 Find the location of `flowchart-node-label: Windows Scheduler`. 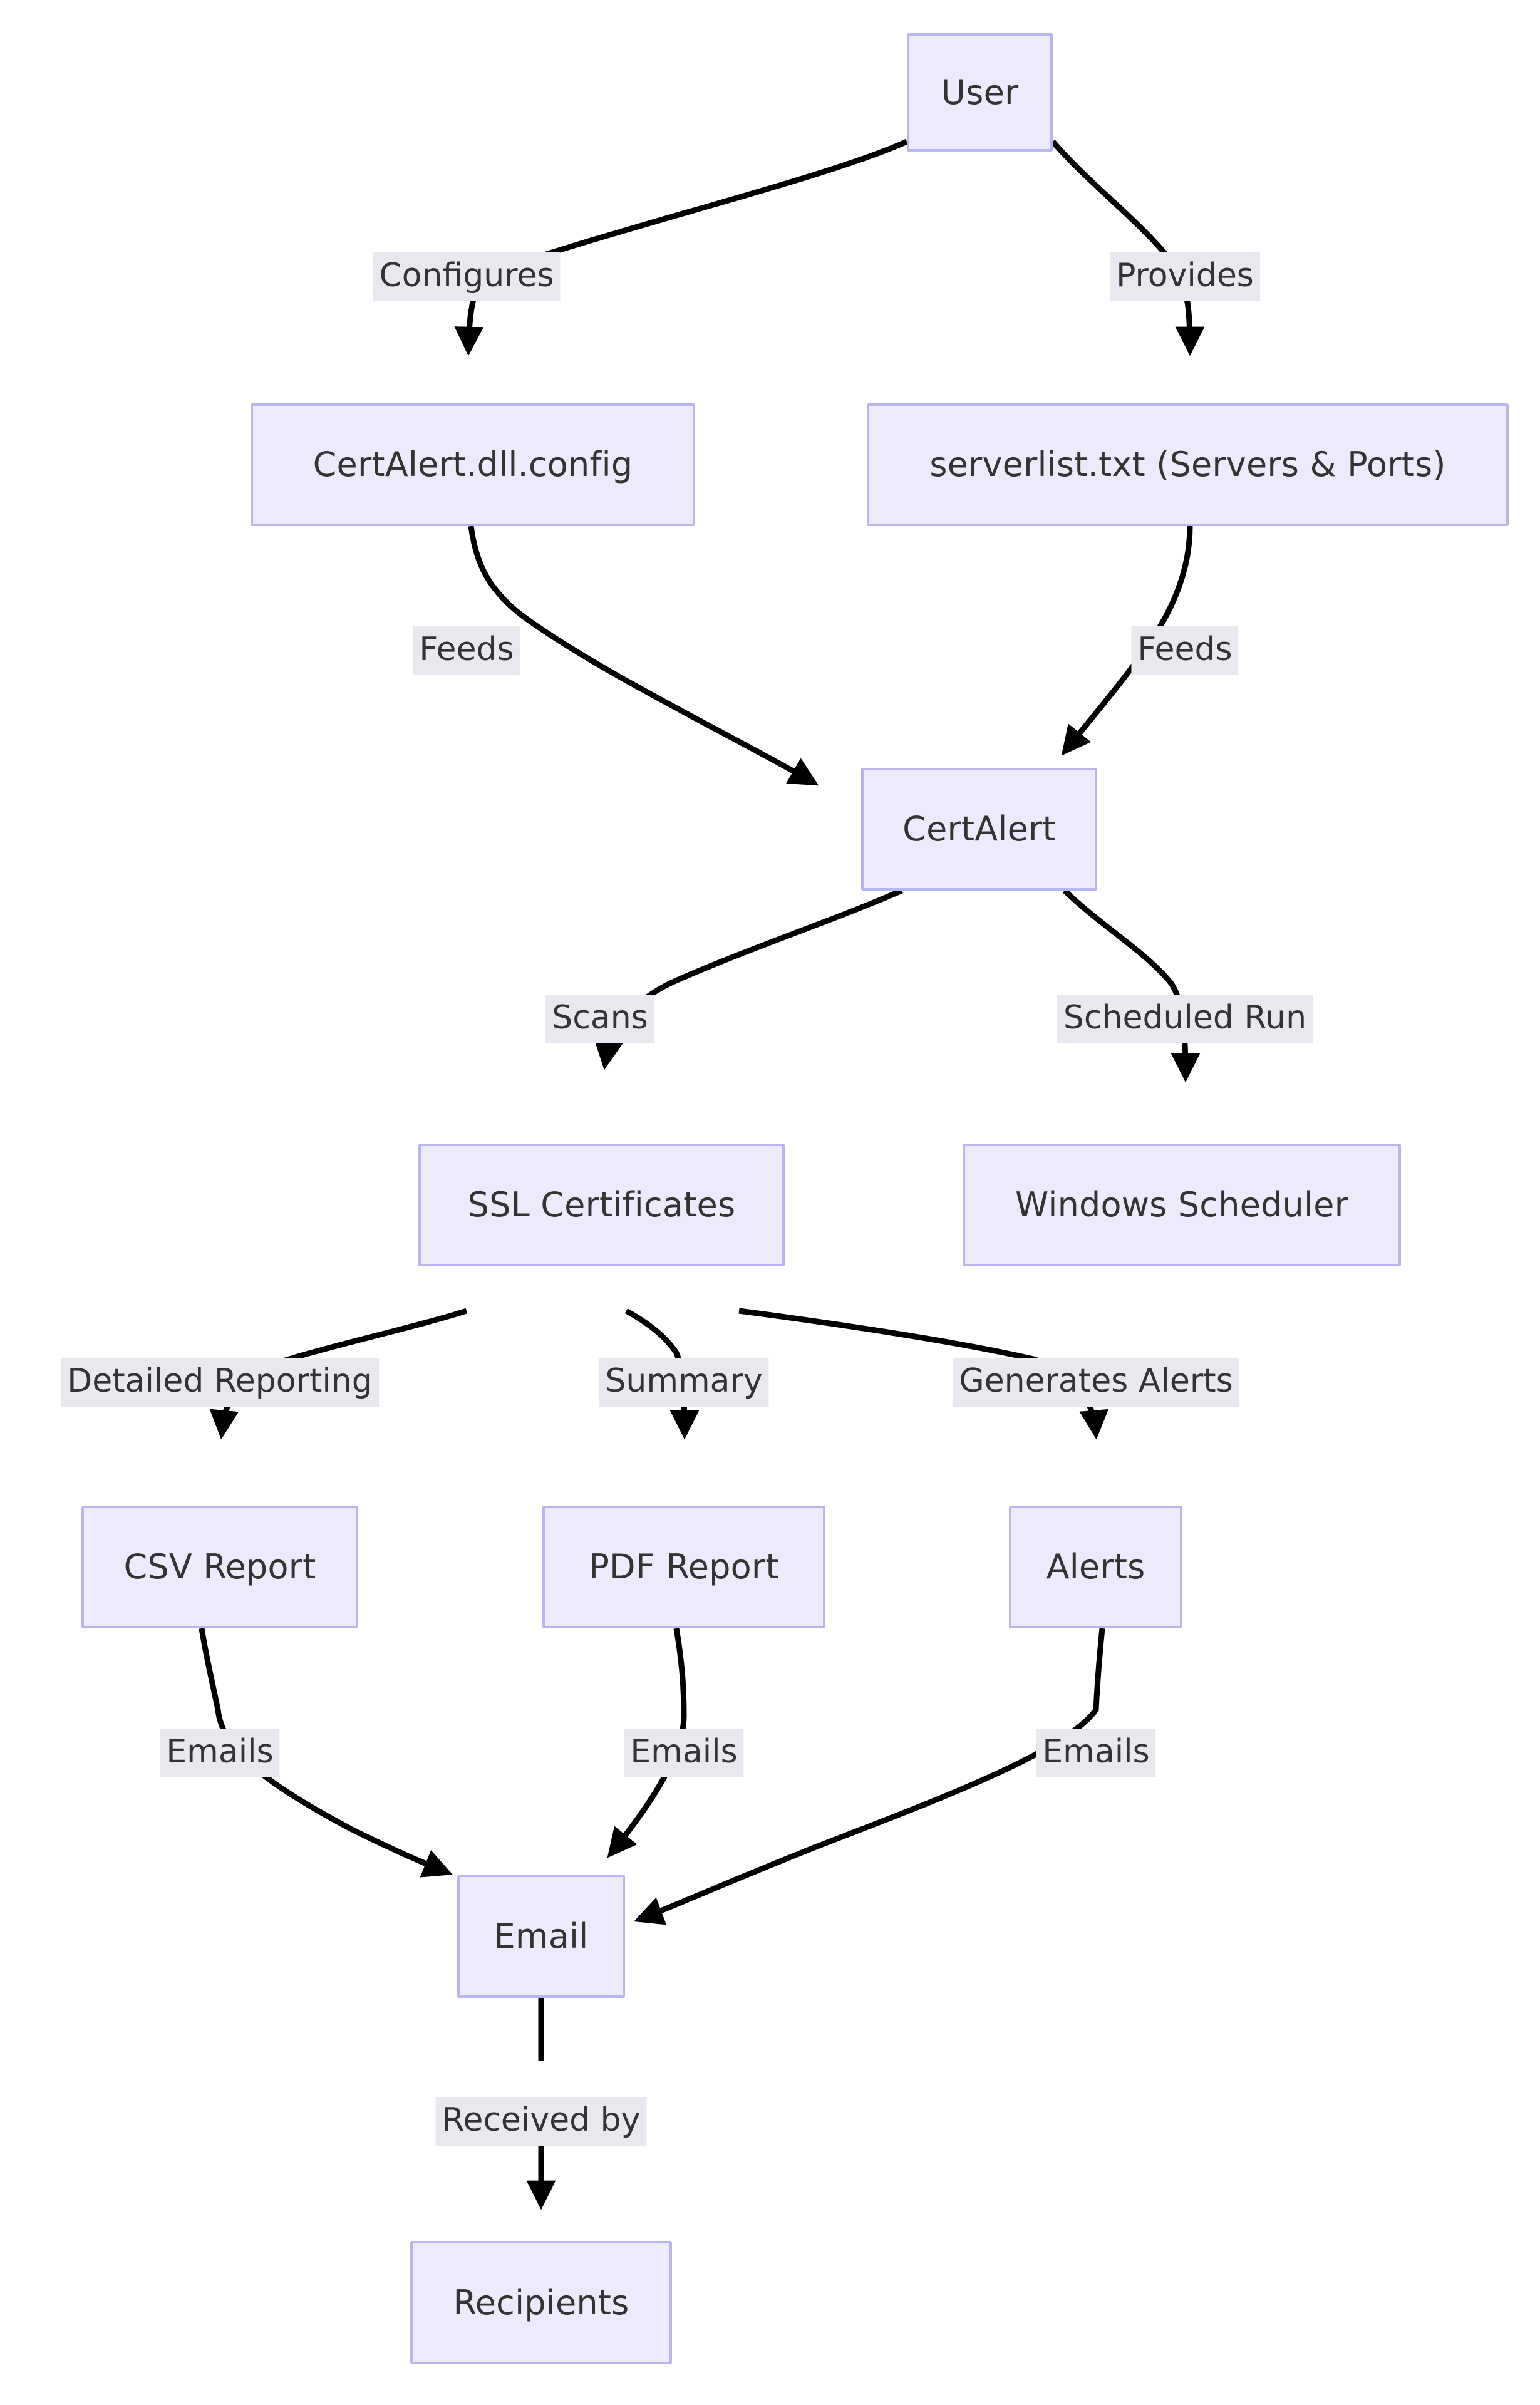

flowchart-node-label: Windows Scheduler is located at coordinates (1181, 1205).